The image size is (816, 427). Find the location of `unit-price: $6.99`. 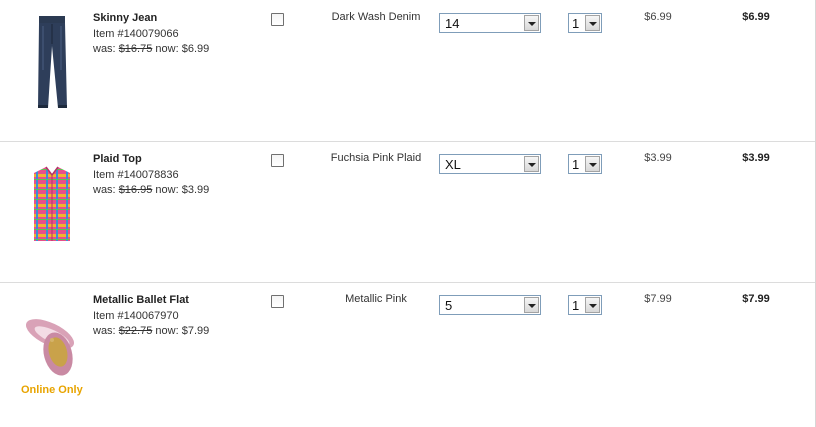

unit-price: $6.99 is located at coordinates (658, 17).